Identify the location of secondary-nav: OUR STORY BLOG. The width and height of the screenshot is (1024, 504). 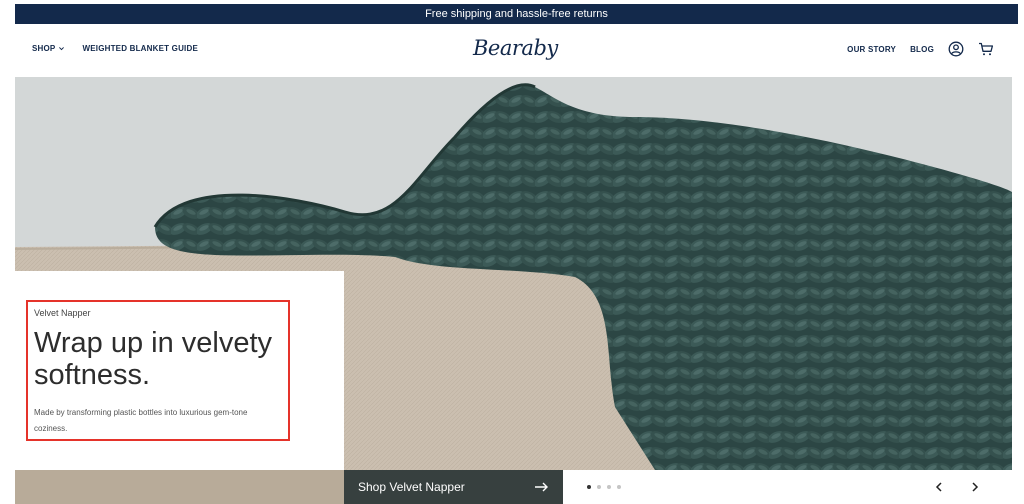
(920, 49).